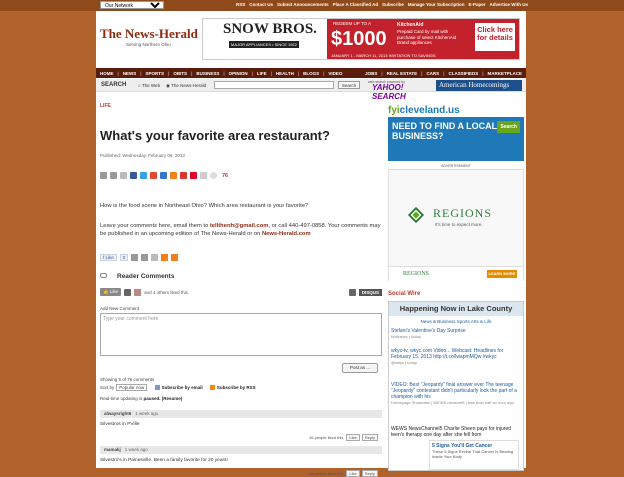  Describe the element at coordinates (153, 175) in the screenshot. I see `stumble-icon` at that location.